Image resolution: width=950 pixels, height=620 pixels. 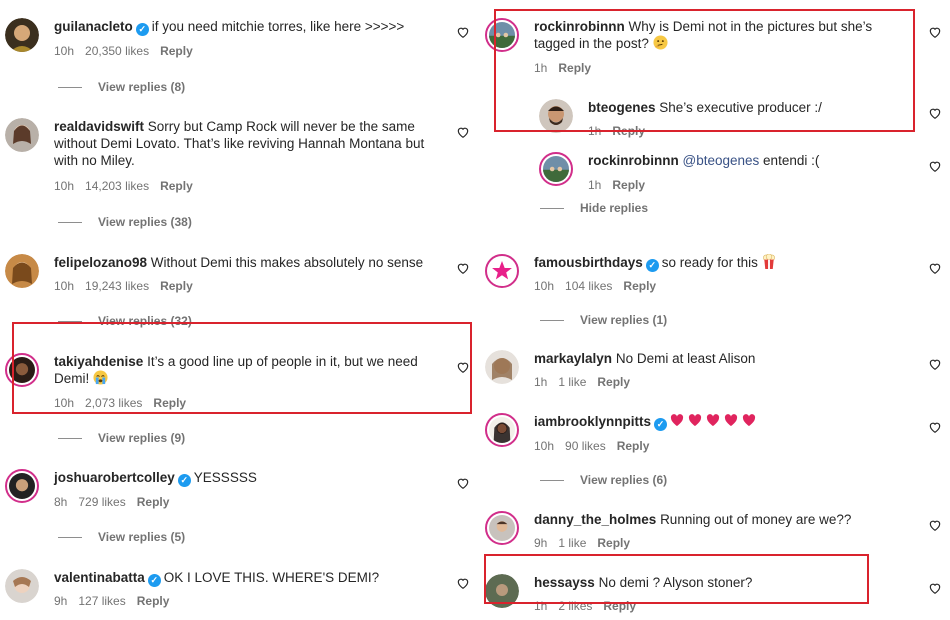 I want to click on username: famousbirthdays, so click(x=588, y=262).